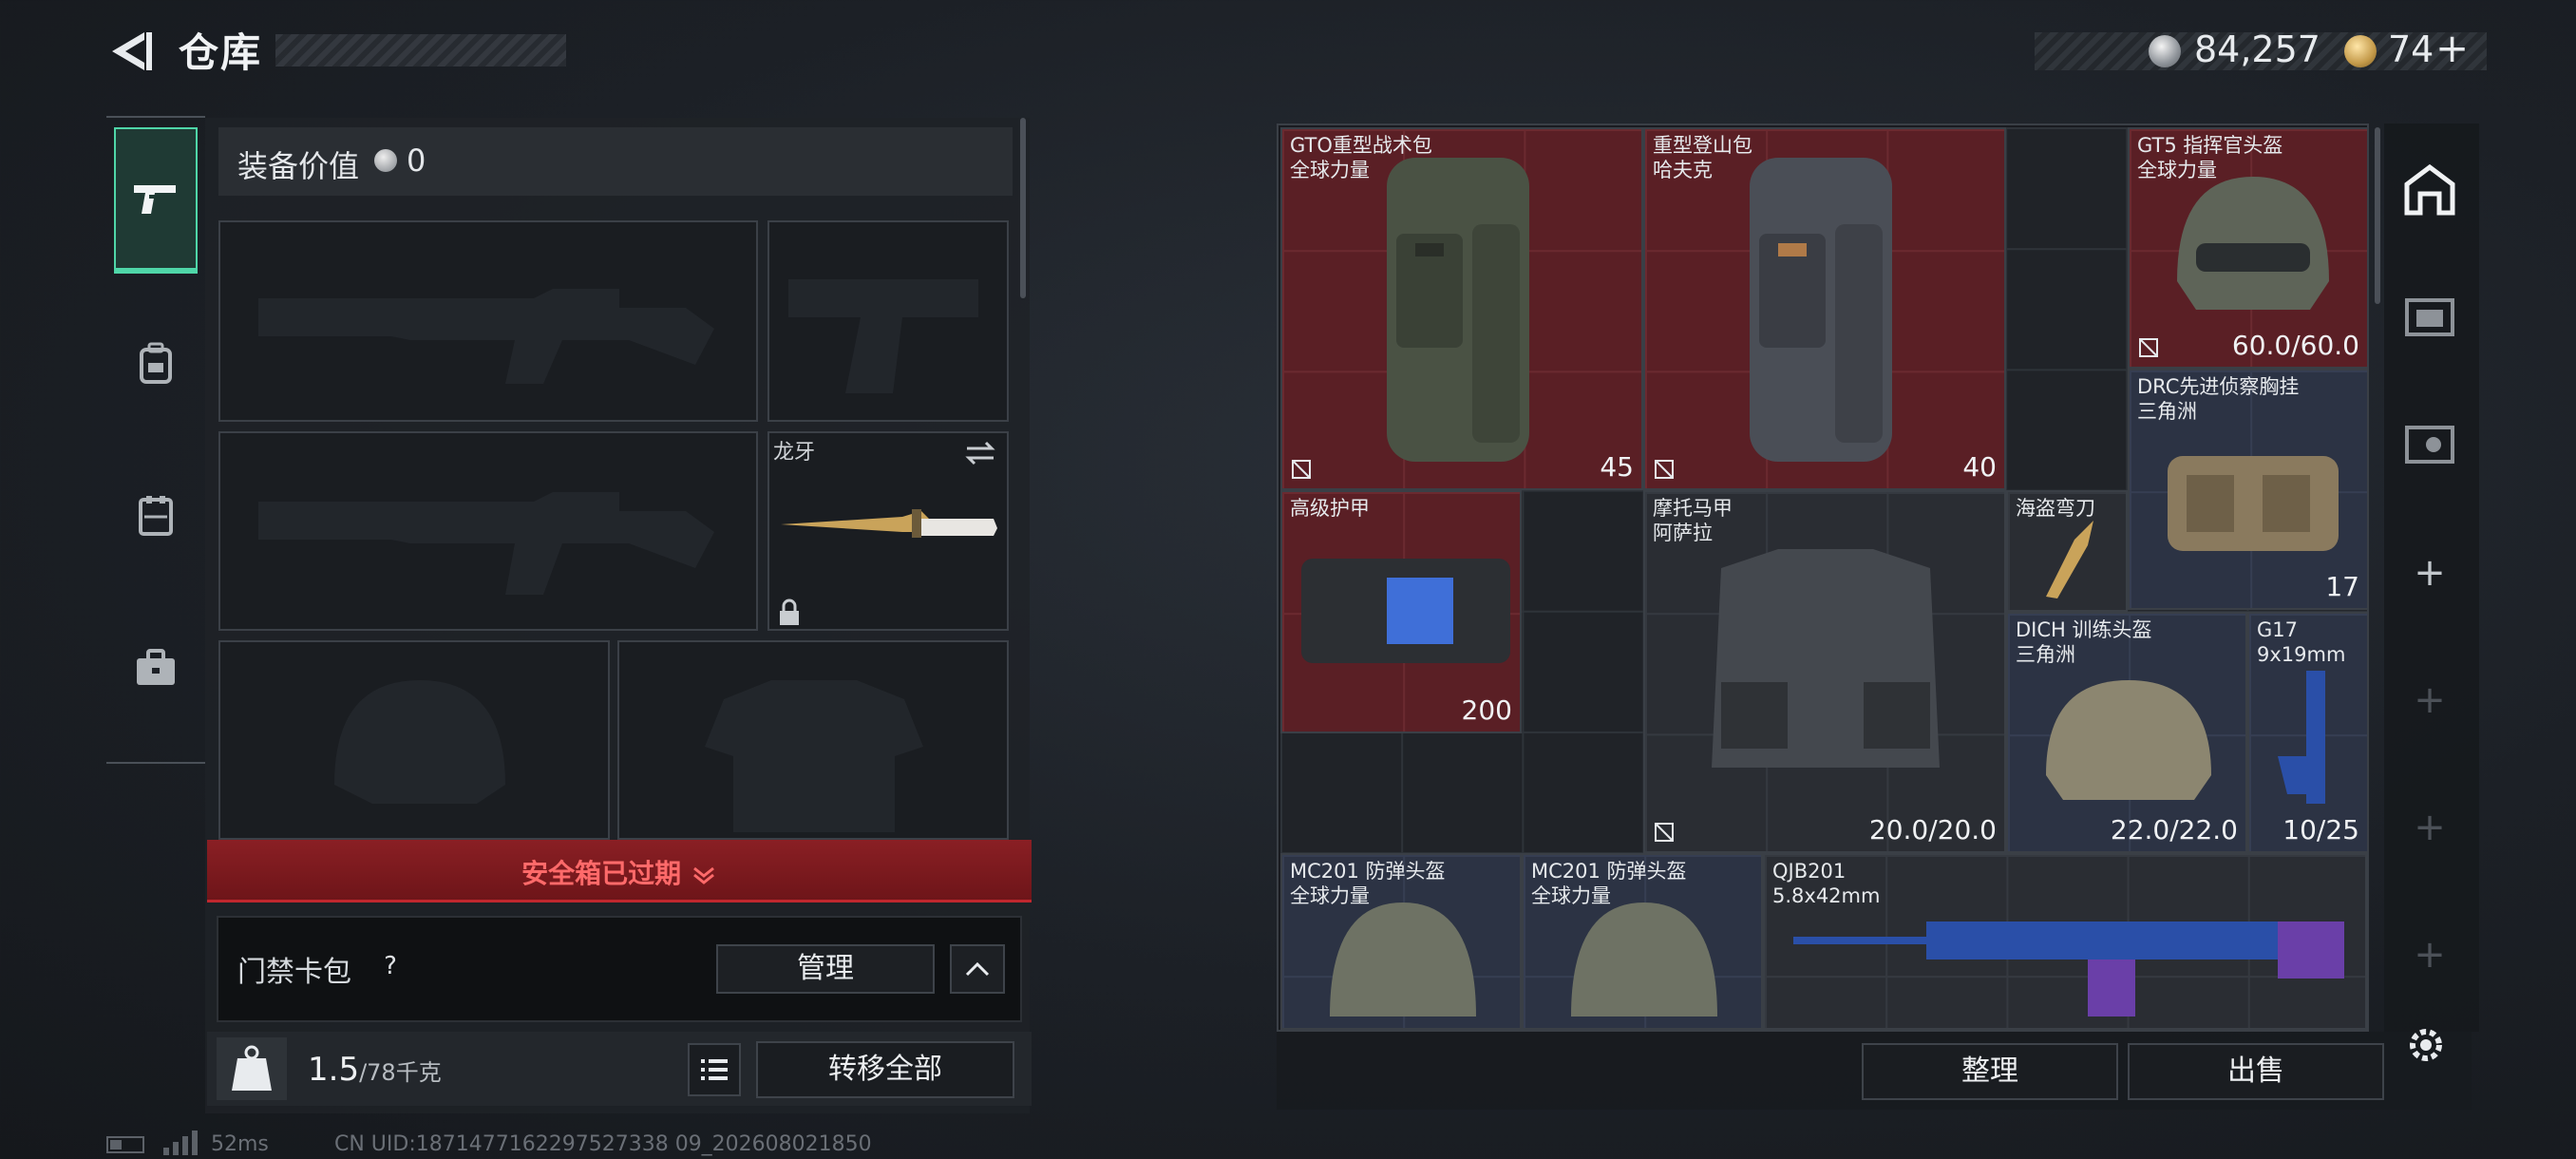 This screenshot has height=1159, width=2576. I want to click on sidearm-slot, so click(888, 321).